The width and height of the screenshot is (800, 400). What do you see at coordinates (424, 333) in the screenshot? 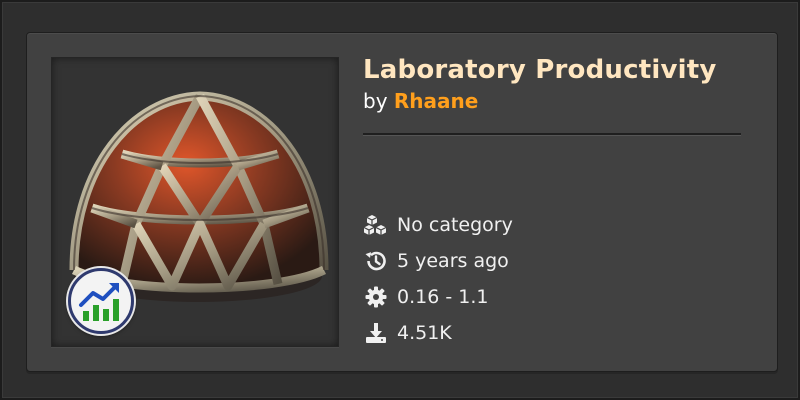
I see `downloads-text: 4.51K` at bounding box center [424, 333].